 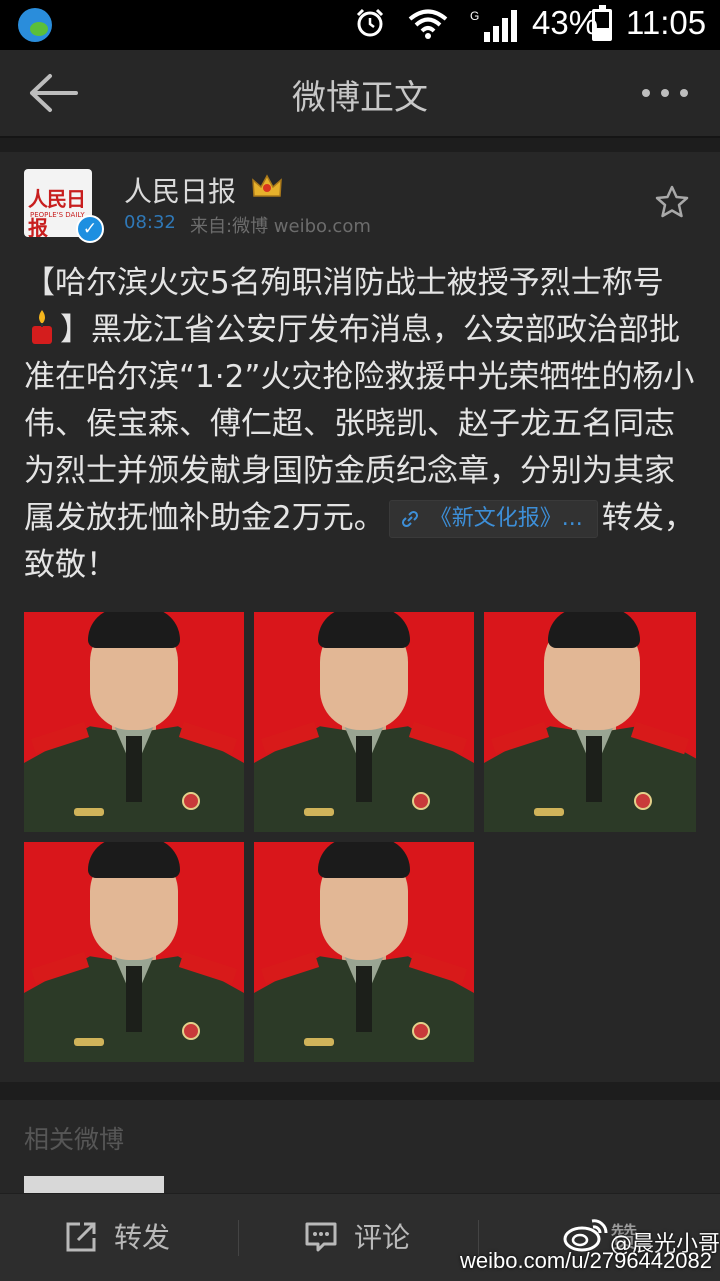 I want to click on title-bar: 微博正文, so click(x=360, y=94).